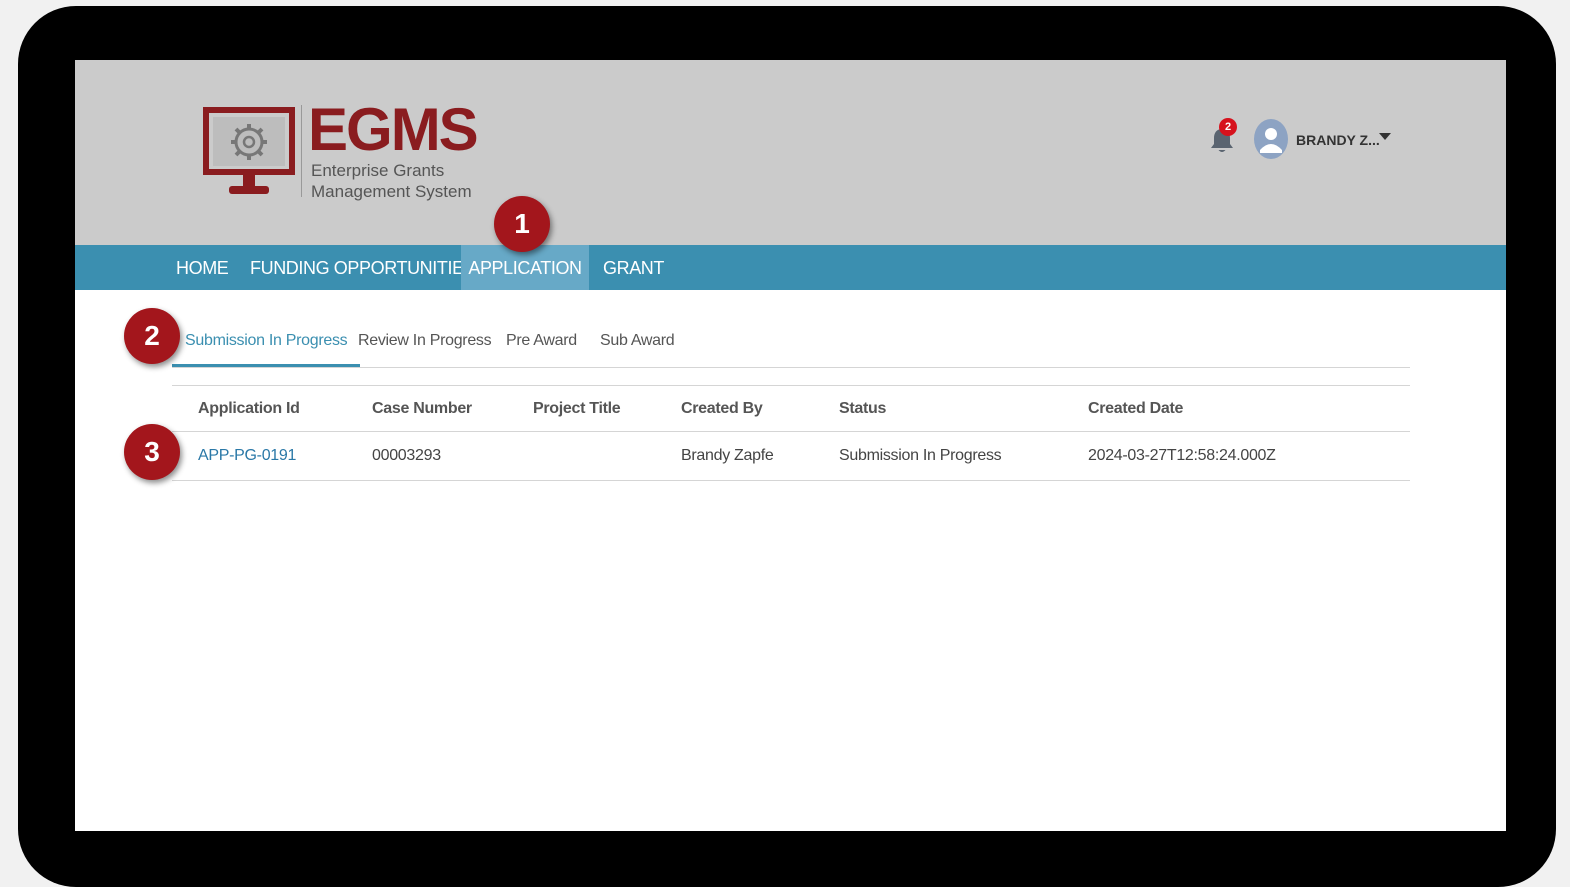 This screenshot has width=1570, height=887. What do you see at coordinates (862, 408) in the screenshot?
I see `column-header-status: Status` at bounding box center [862, 408].